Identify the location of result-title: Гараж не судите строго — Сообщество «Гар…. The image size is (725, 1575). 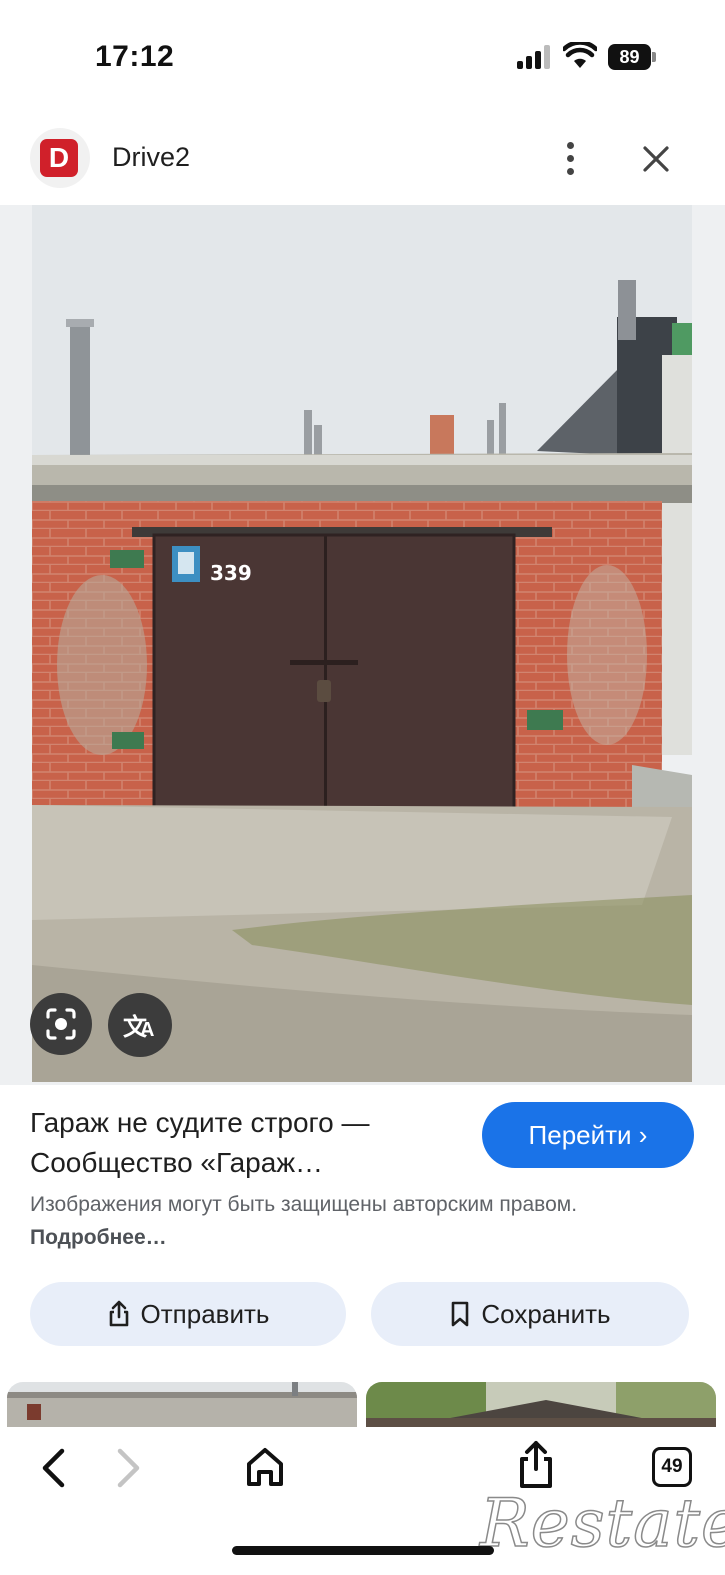
(245, 1143).